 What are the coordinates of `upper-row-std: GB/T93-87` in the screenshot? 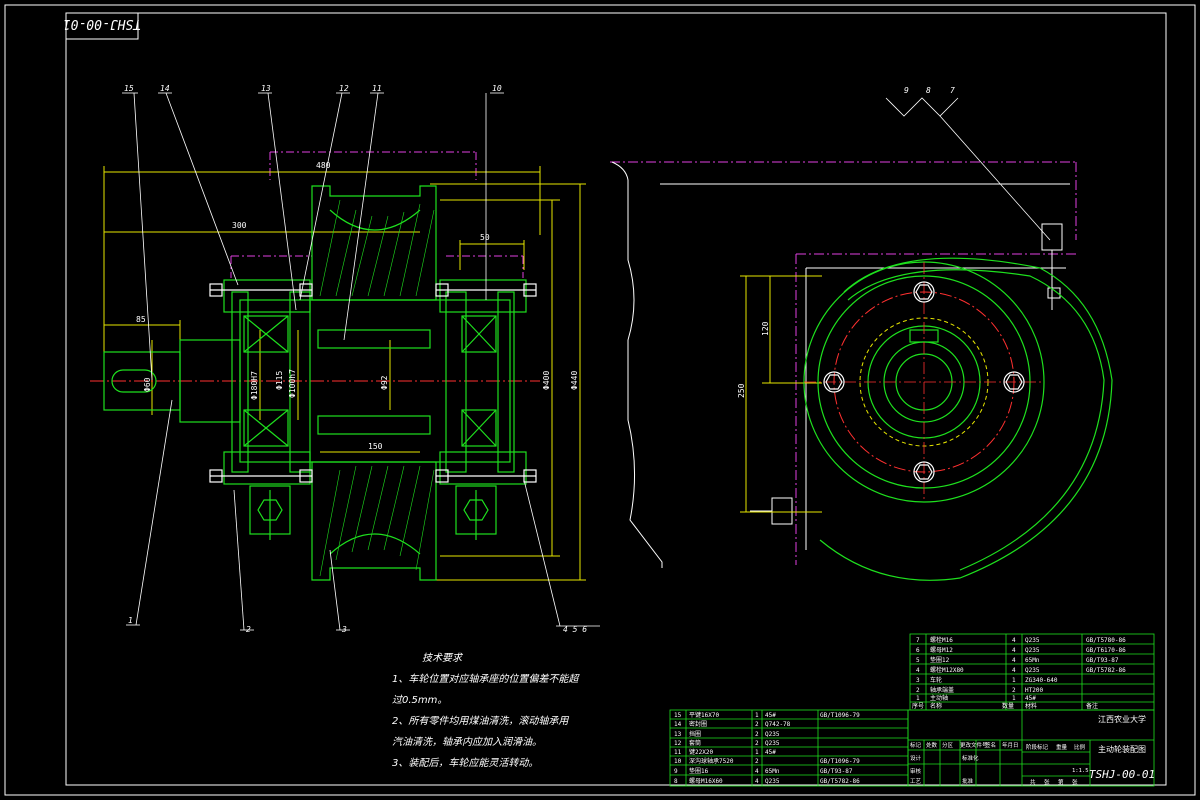 It's located at (1102, 660).